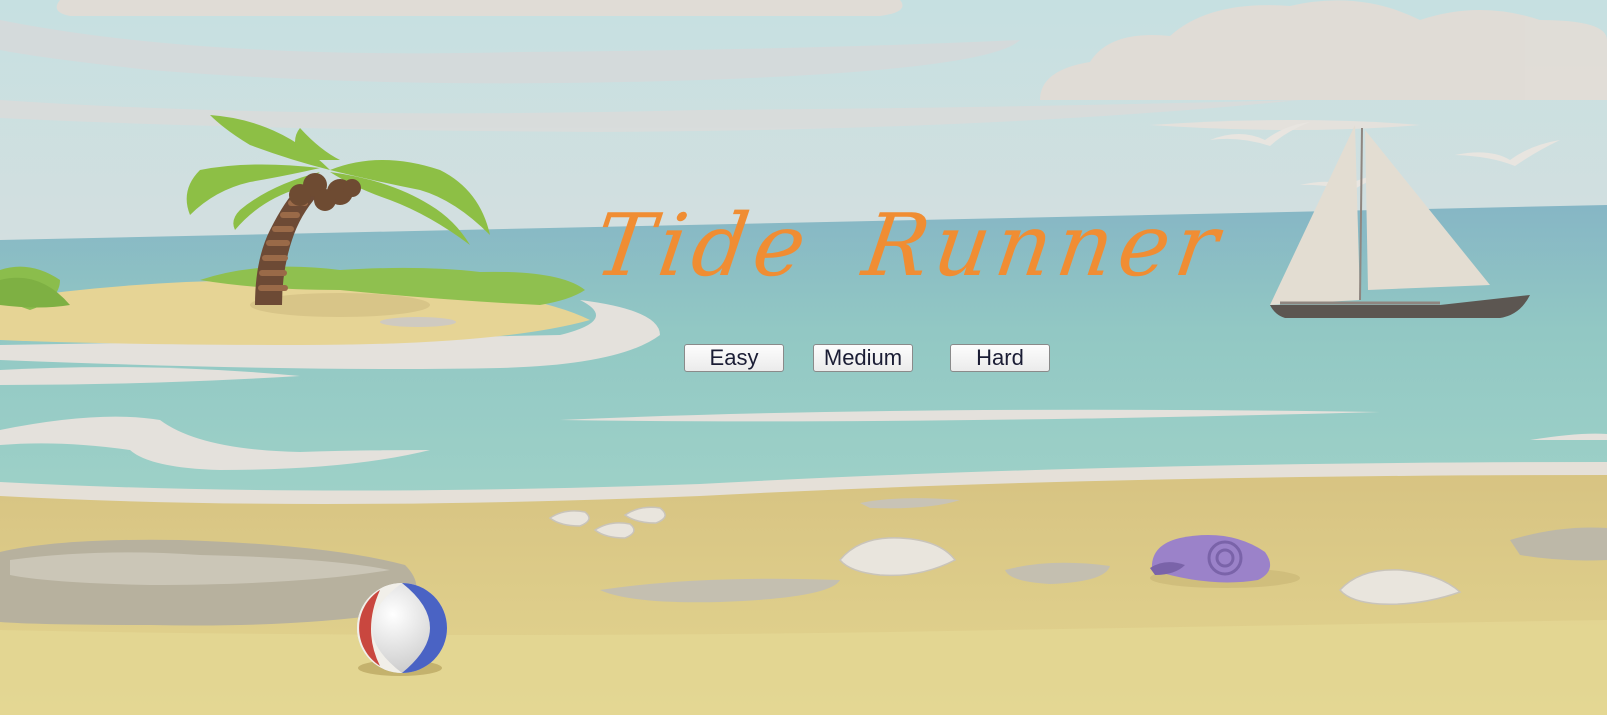 The width and height of the screenshot is (1607, 715). I want to click on game-title: Tide Runner, so click(909, 246).